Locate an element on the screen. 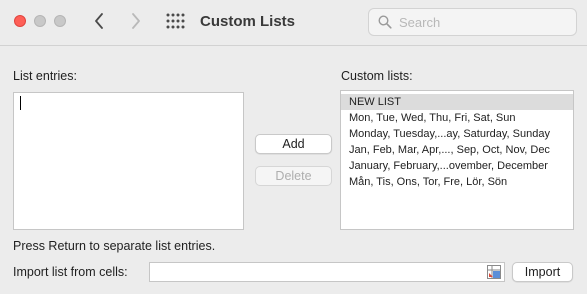 The image size is (587, 294). chevron-left-icon is located at coordinates (99, 21).